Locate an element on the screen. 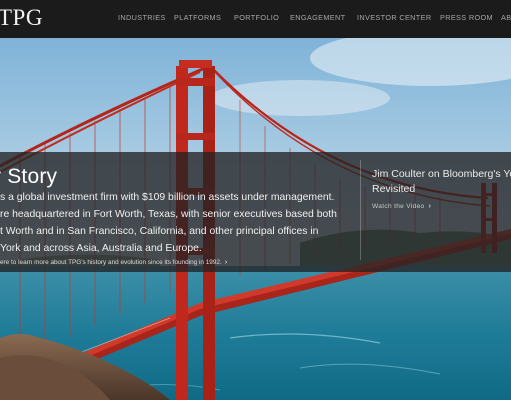 This screenshot has height=400, width=511. nav-item-industries: INDUSTRIES is located at coordinates (142, 18).